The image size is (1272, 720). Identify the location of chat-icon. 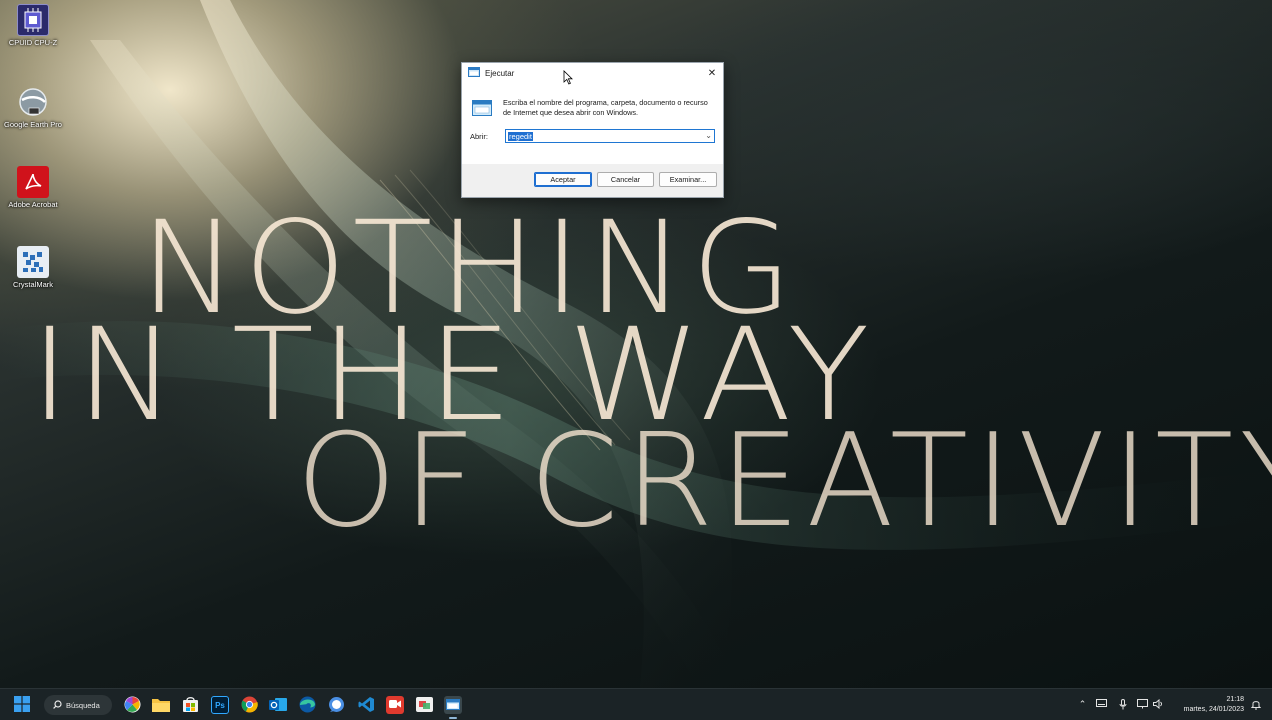
(336, 705).